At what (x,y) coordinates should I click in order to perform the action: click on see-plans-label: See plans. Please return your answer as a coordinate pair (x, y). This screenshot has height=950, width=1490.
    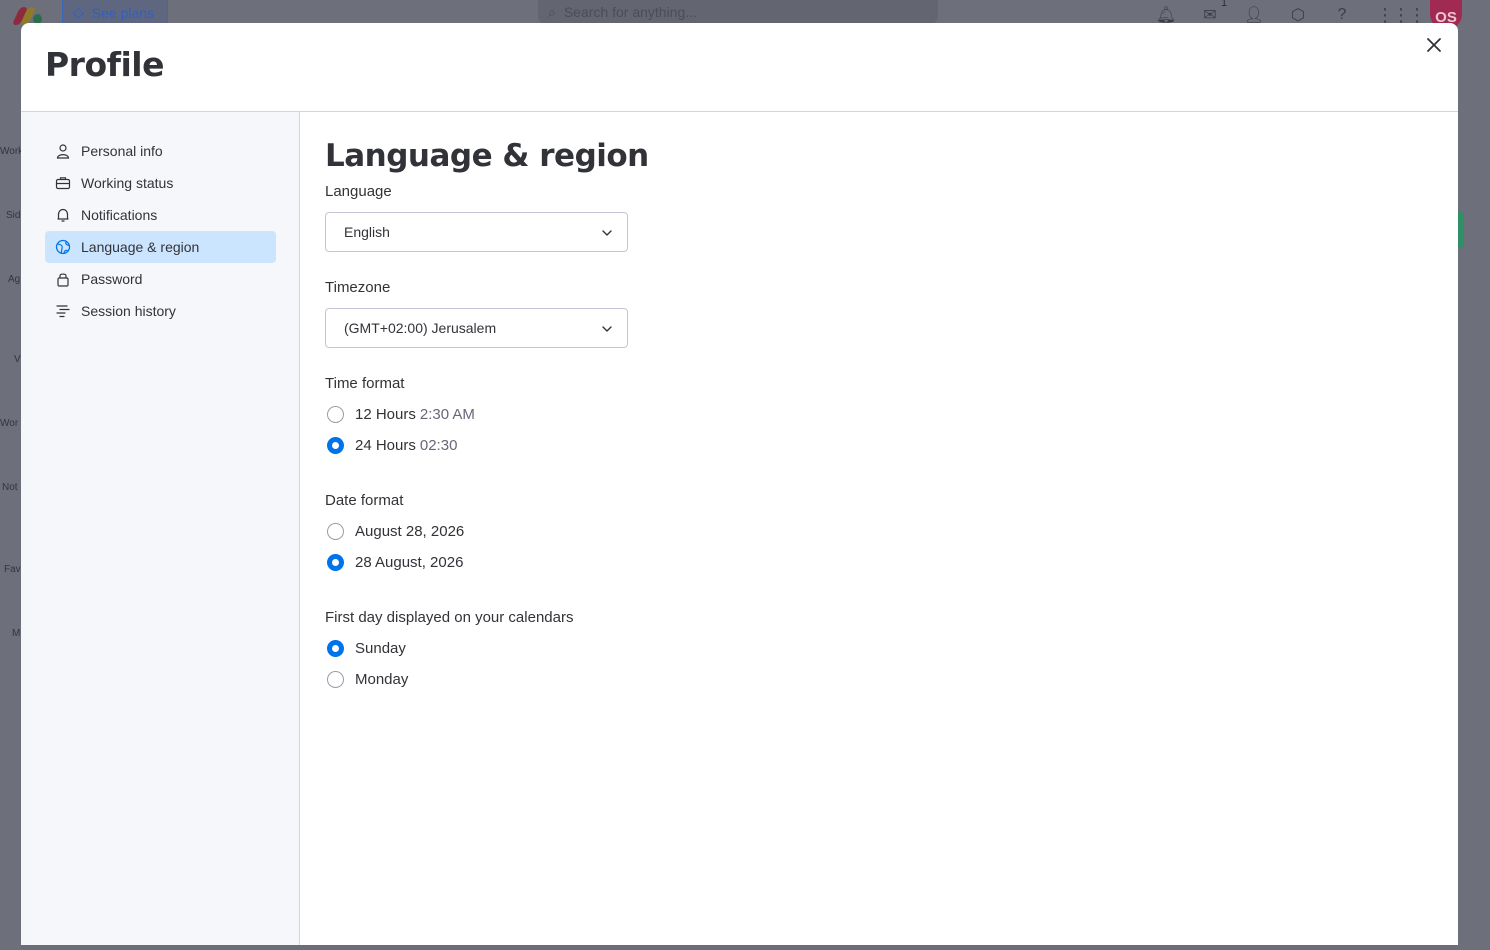
    Looking at the image, I should click on (123, 12).